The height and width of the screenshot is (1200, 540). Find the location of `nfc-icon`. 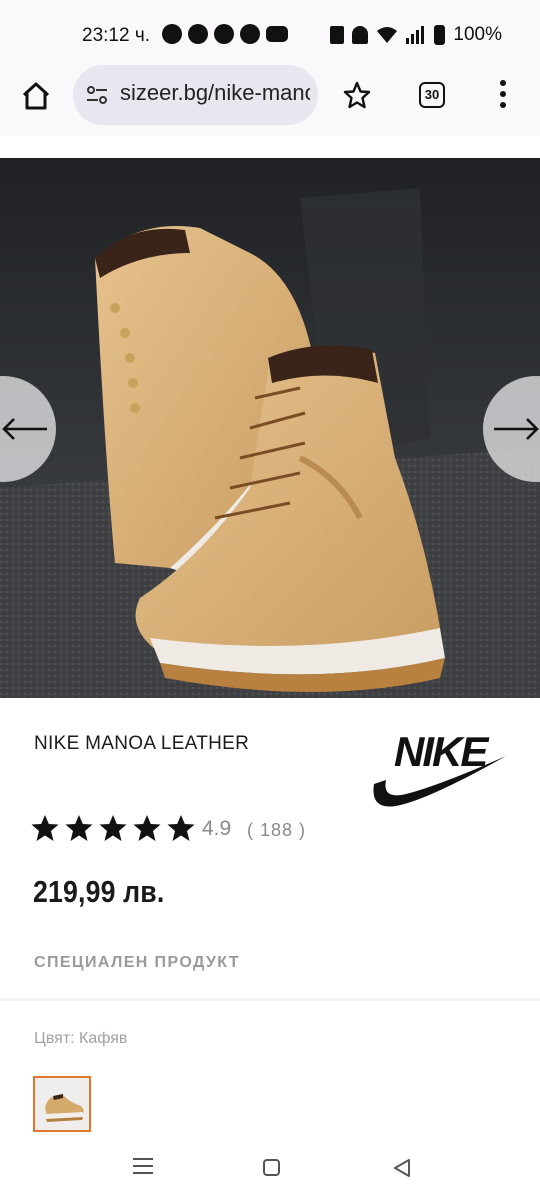

nfc-icon is located at coordinates (337, 35).